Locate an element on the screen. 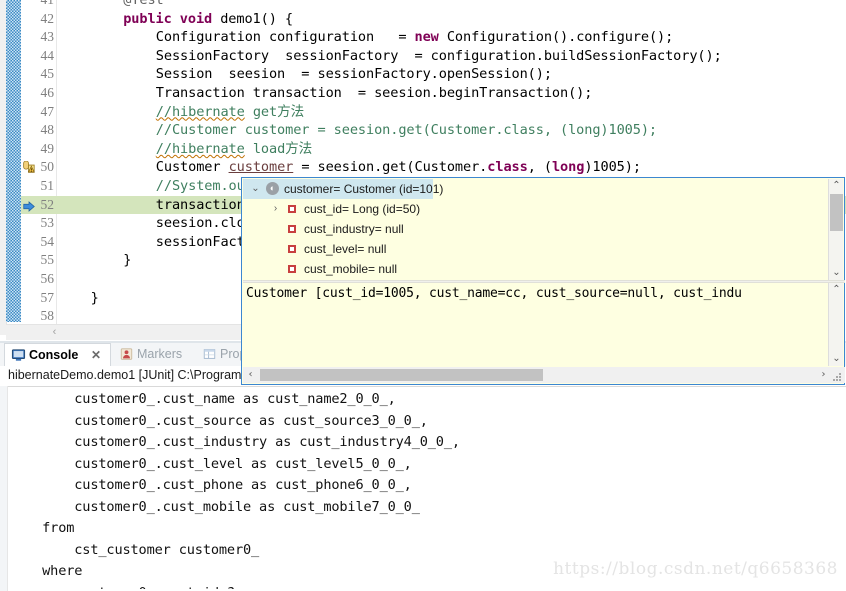  console-line: customer0_.cust_id=? is located at coordinates (122, 586).